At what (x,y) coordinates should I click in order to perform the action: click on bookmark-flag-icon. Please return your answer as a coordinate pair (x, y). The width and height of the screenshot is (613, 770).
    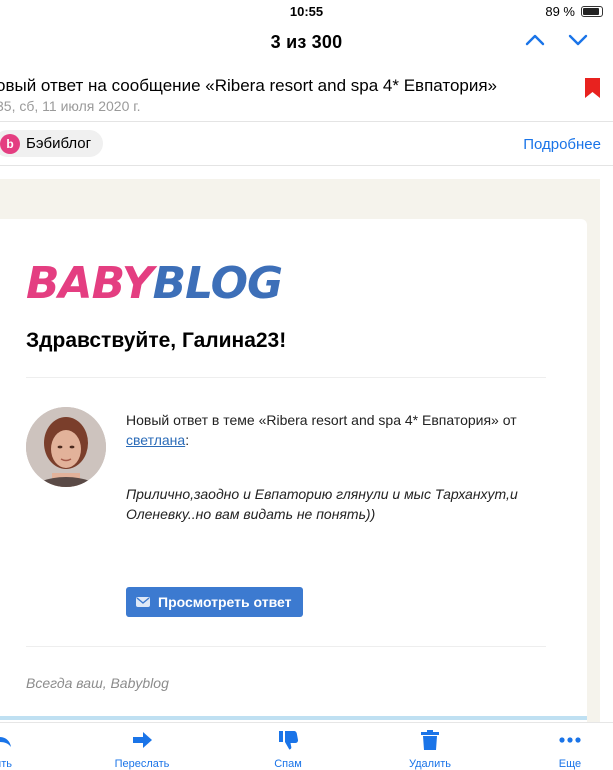
    Looking at the image, I should click on (592, 88).